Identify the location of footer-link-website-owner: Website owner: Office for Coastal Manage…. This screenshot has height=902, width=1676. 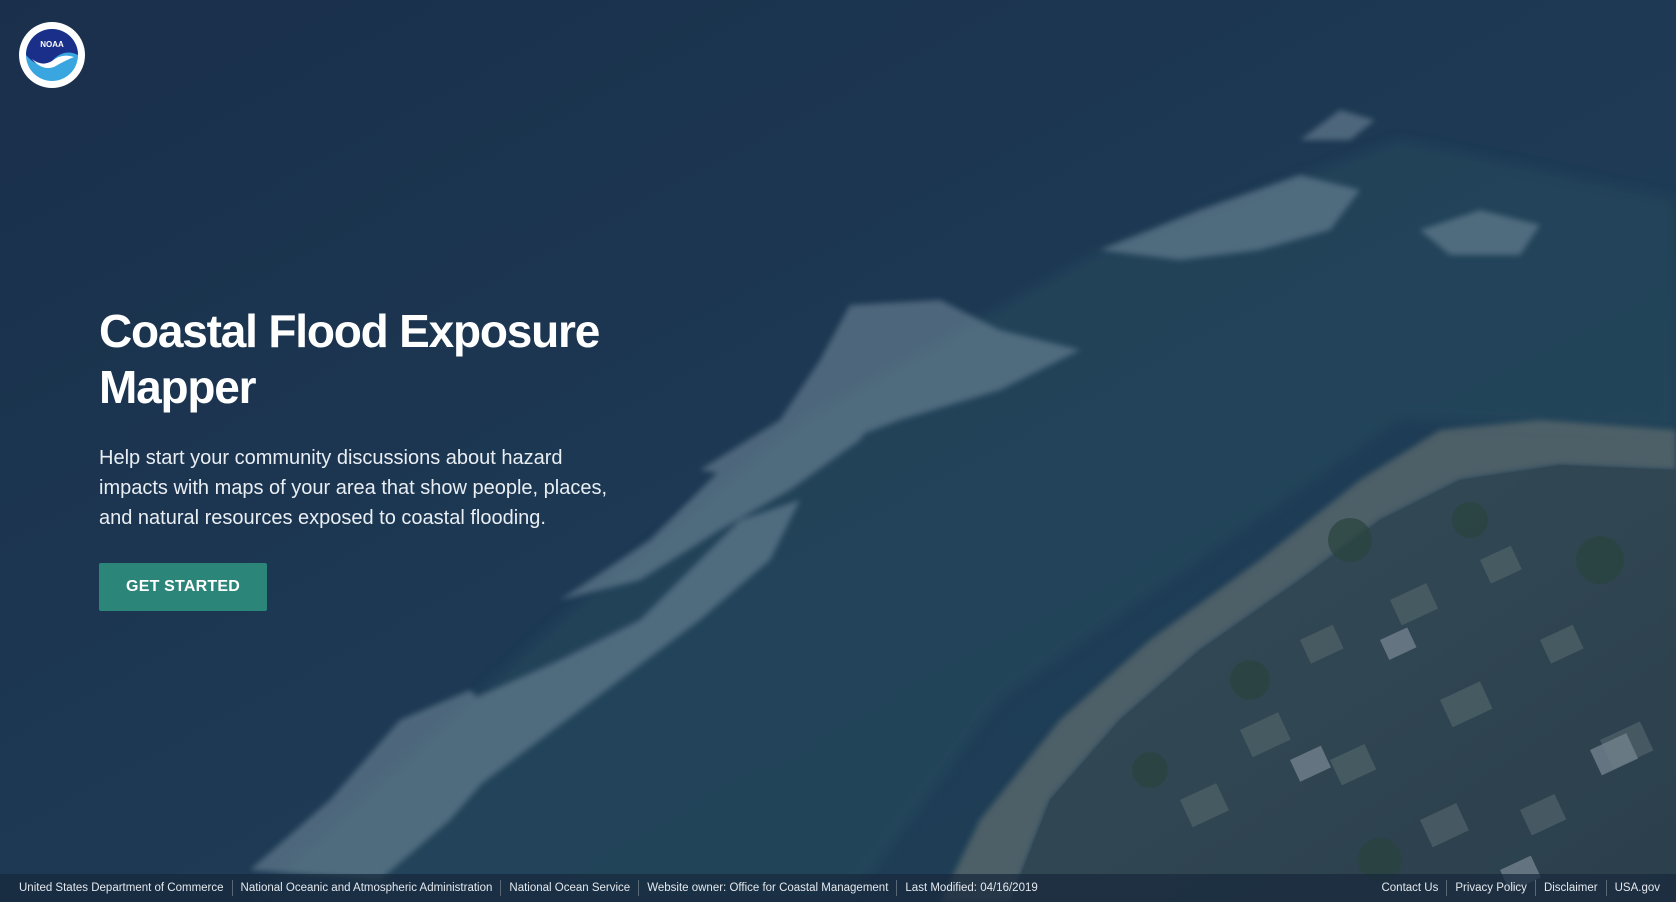
(767, 888).